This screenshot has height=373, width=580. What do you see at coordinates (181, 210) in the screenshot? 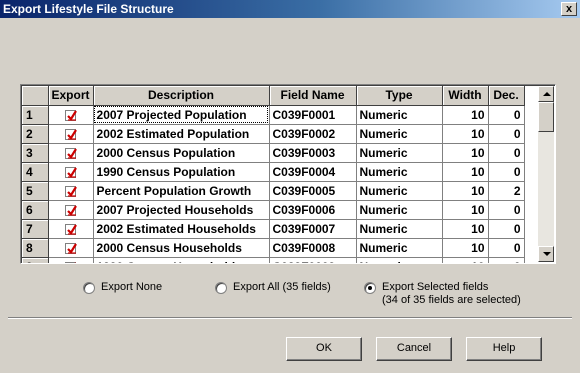
I see `description-cell: 2007 Projected Households` at bounding box center [181, 210].